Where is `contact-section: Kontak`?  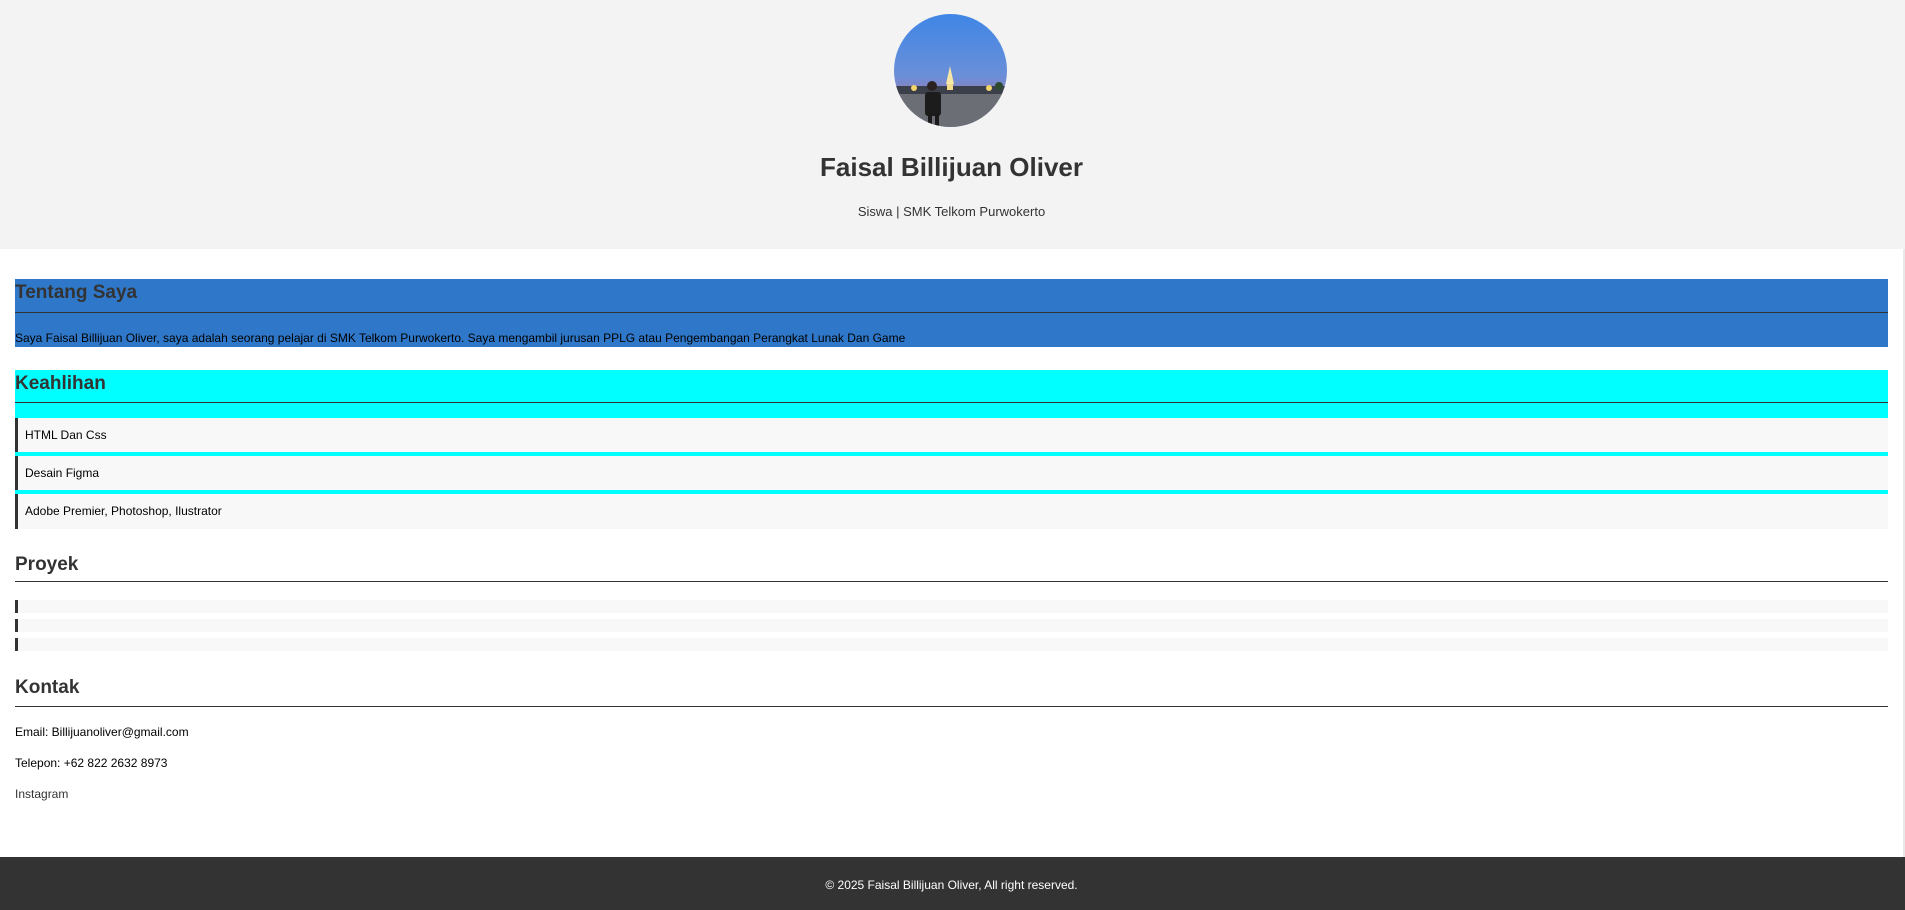
contact-section: Kontak is located at coordinates (951, 691).